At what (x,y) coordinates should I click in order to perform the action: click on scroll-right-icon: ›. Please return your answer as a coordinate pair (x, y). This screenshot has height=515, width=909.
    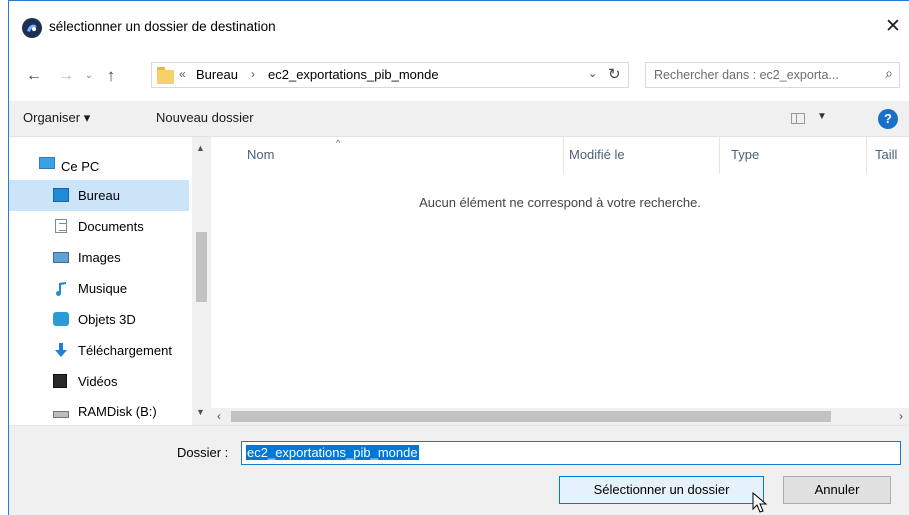
    Looking at the image, I should click on (901, 416).